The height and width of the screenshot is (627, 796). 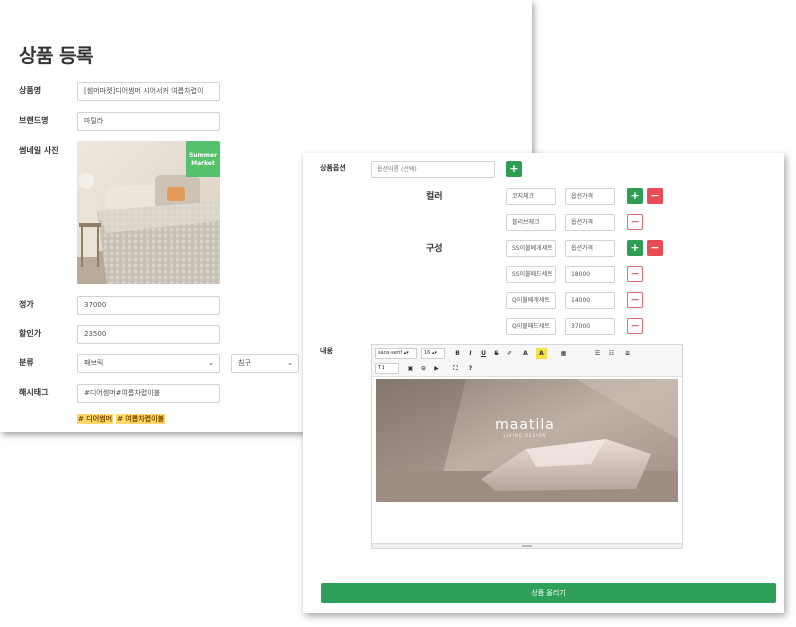 I want to click on product-name-label: 상품명, so click(x=30, y=90).